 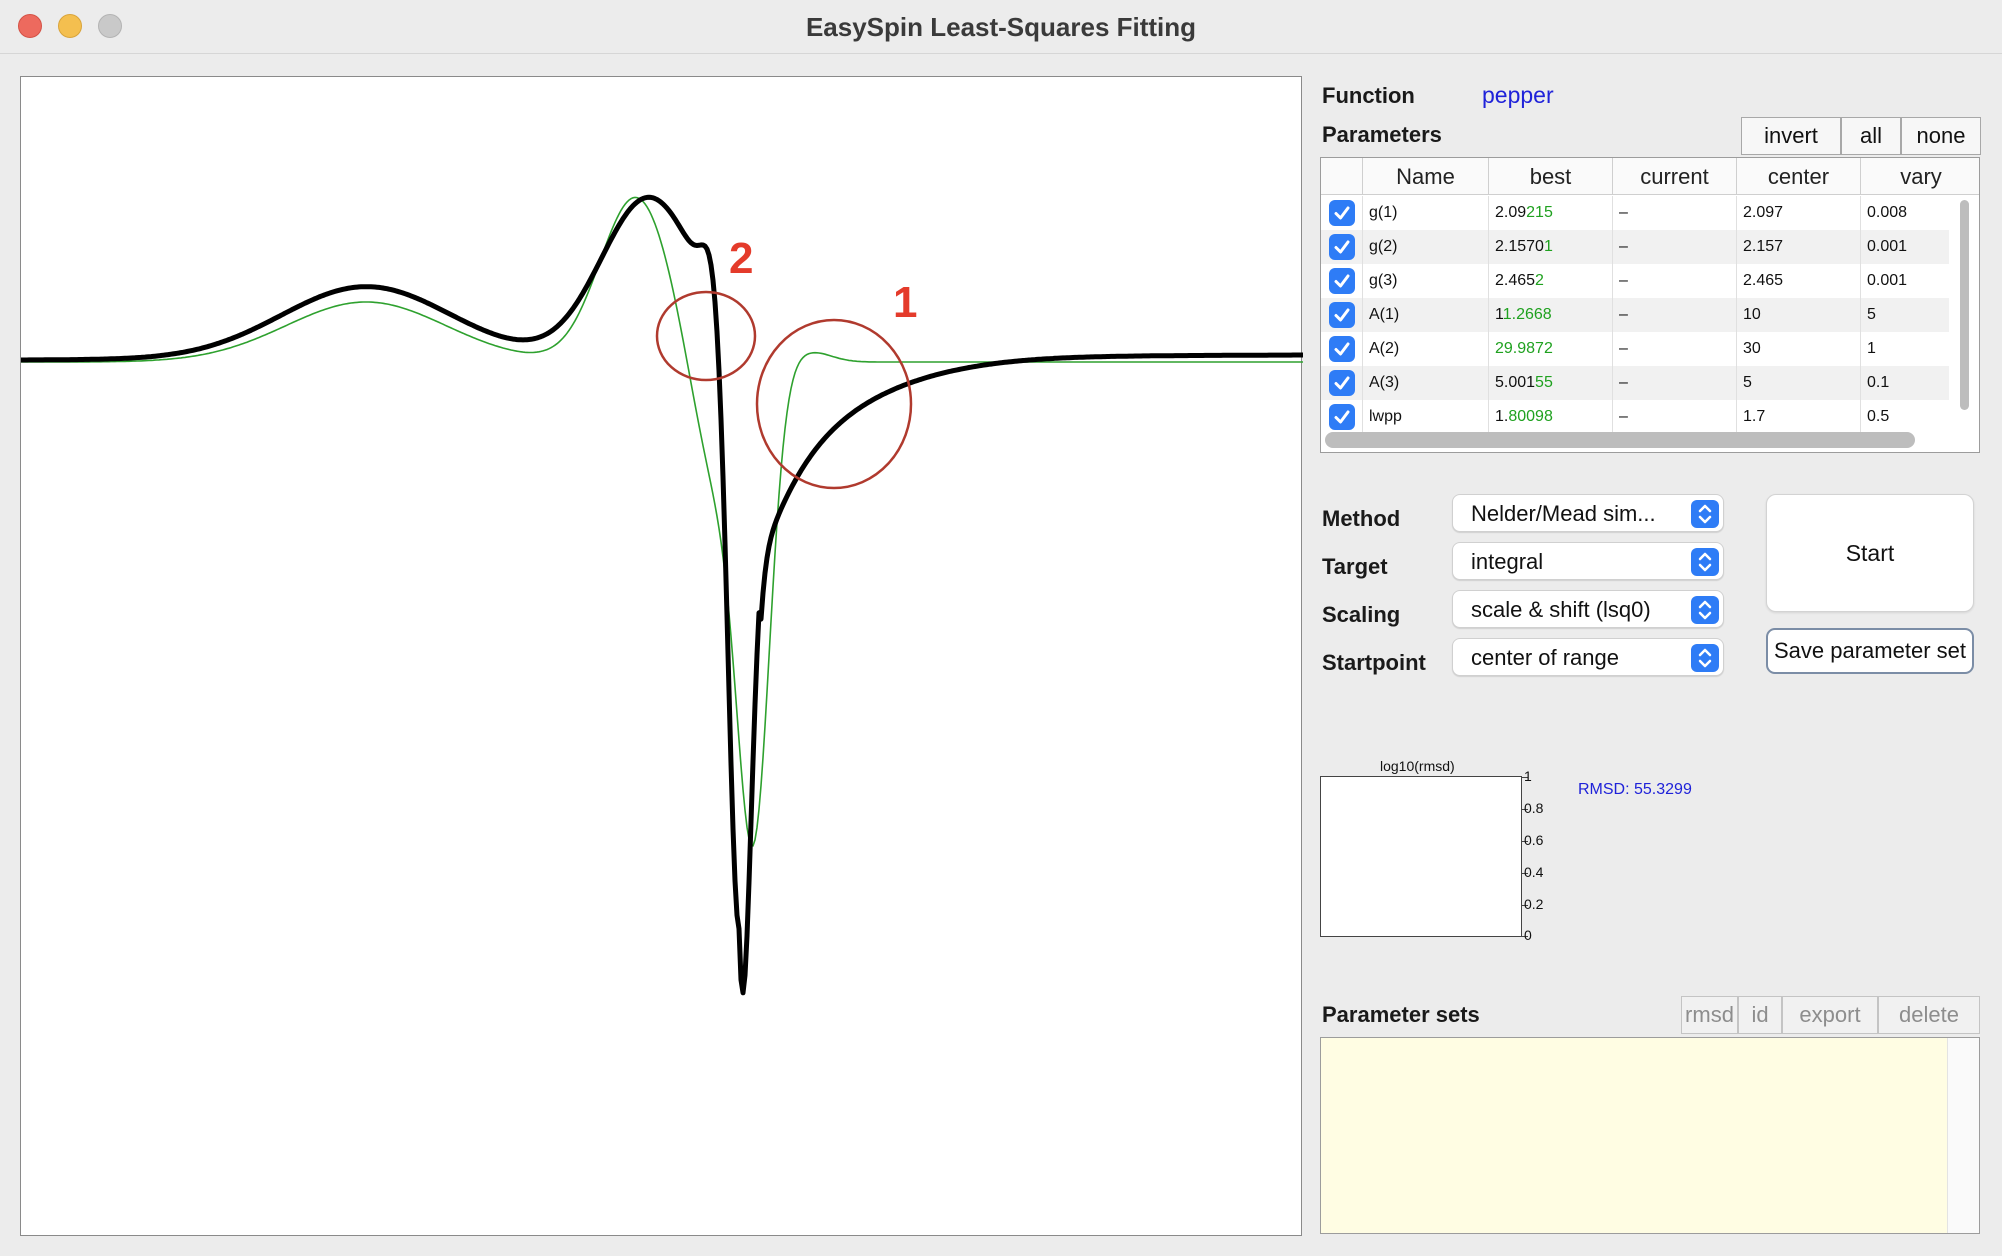 I want to click on export-button: export, so click(x=1830, y=1015).